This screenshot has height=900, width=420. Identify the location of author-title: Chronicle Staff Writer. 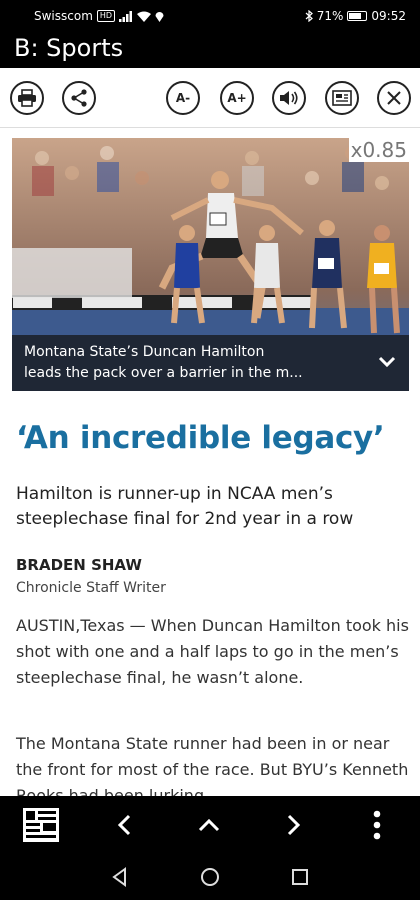
(91, 588).